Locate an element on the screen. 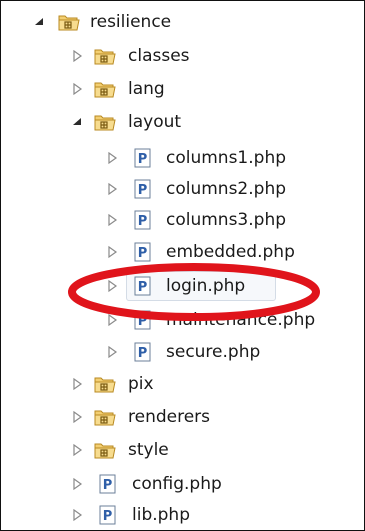 The height and width of the screenshot is (531, 365). tree-row-style: style is located at coordinates (182, 450).